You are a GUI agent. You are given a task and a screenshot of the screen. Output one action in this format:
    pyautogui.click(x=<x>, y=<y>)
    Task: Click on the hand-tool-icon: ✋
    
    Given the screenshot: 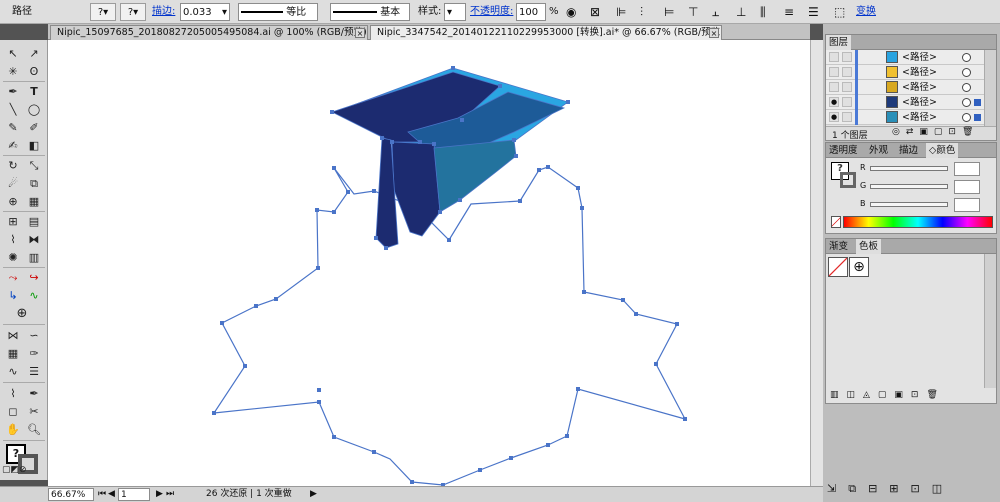 What is the action you would take?
    pyautogui.click(x=13, y=429)
    